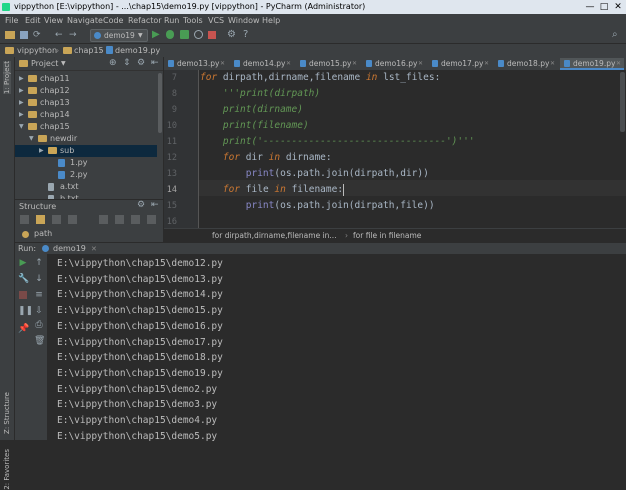 The height and width of the screenshot is (490, 626). What do you see at coordinates (33, 20) in the screenshot?
I see `menu-edit: Edit` at bounding box center [33, 20].